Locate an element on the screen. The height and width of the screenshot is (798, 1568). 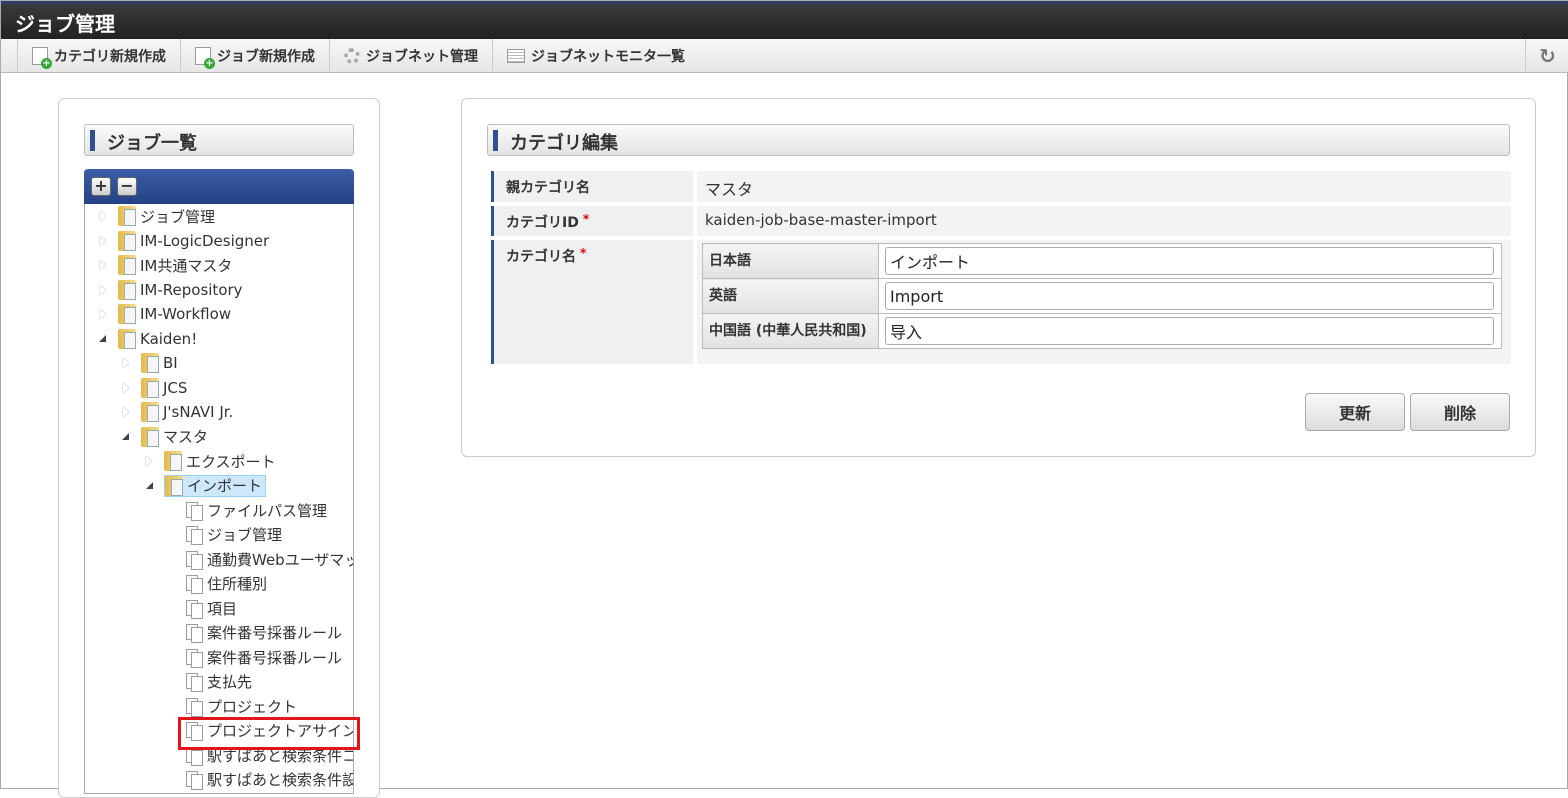
name-ja-input is located at coordinates (1189, 261).